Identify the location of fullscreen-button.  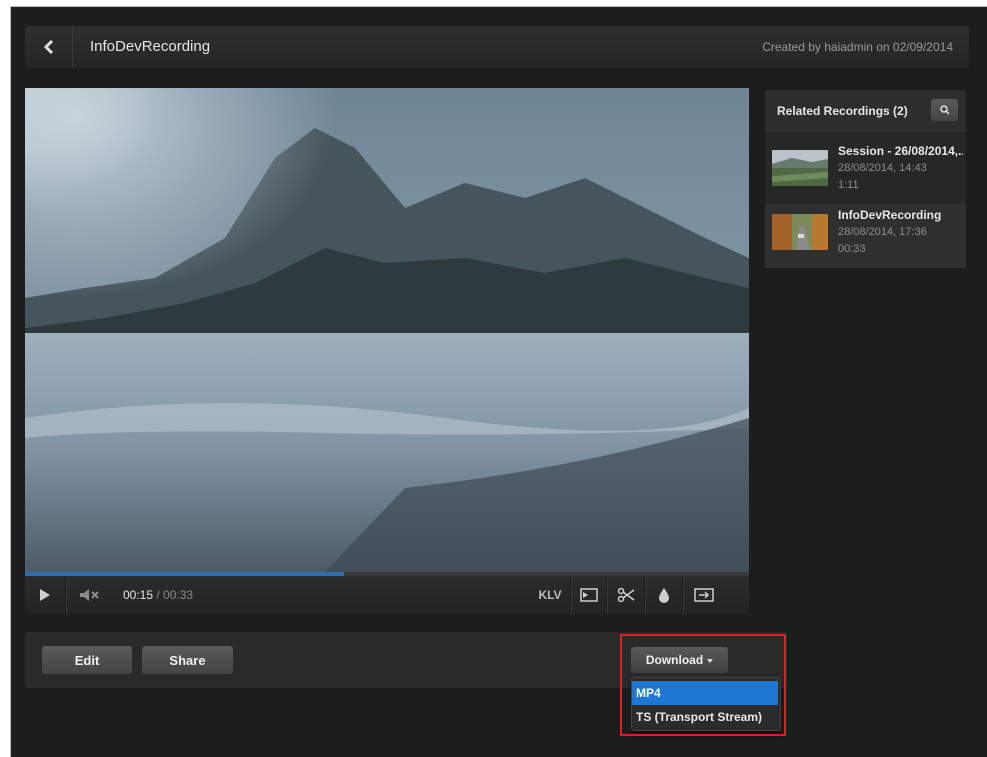
(703, 595).